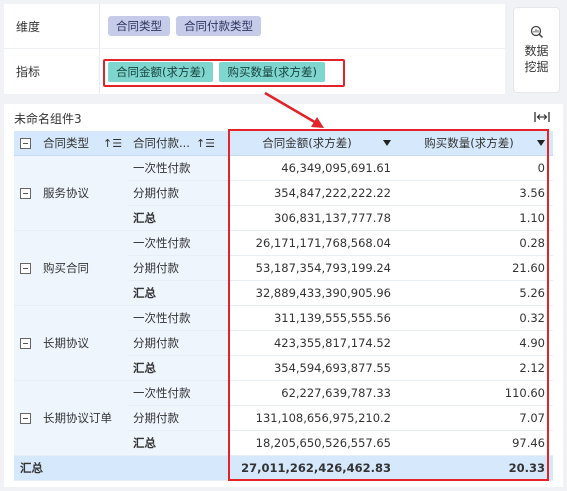 The width and height of the screenshot is (567, 491). I want to click on group-label: 长期协议, so click(70, 343).